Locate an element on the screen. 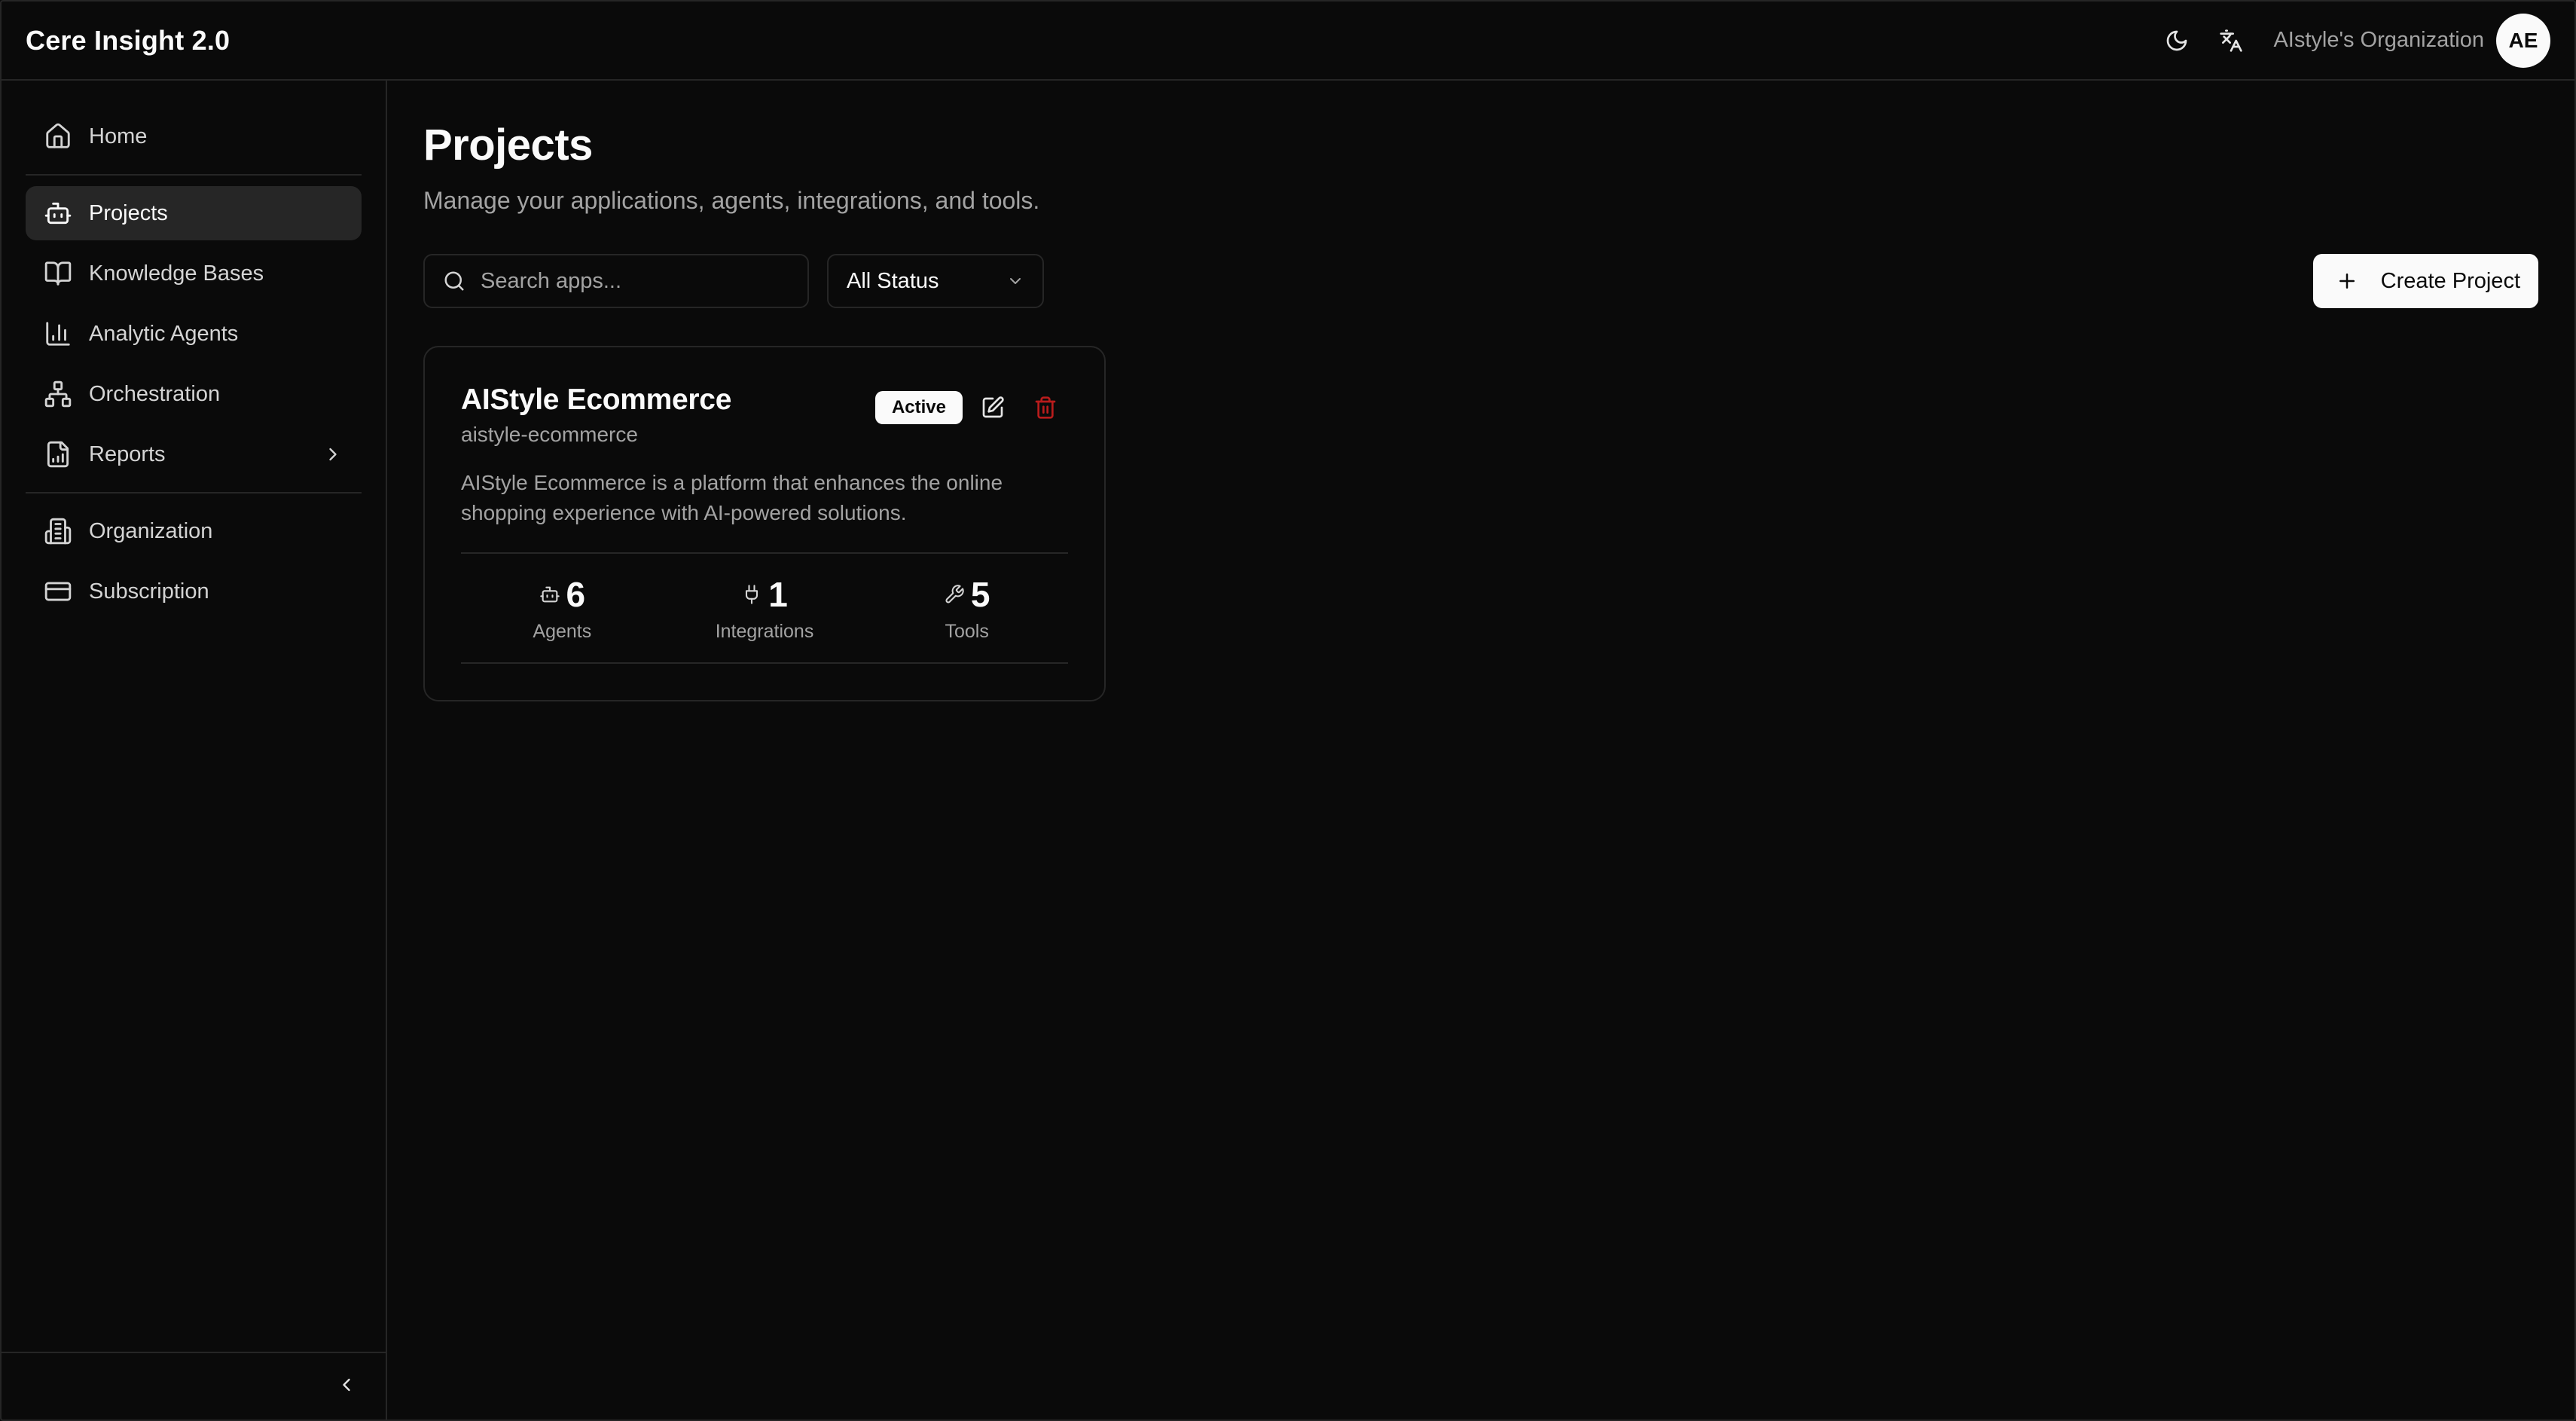  stat-value-row: 6 is located at coordinates (563, 594).